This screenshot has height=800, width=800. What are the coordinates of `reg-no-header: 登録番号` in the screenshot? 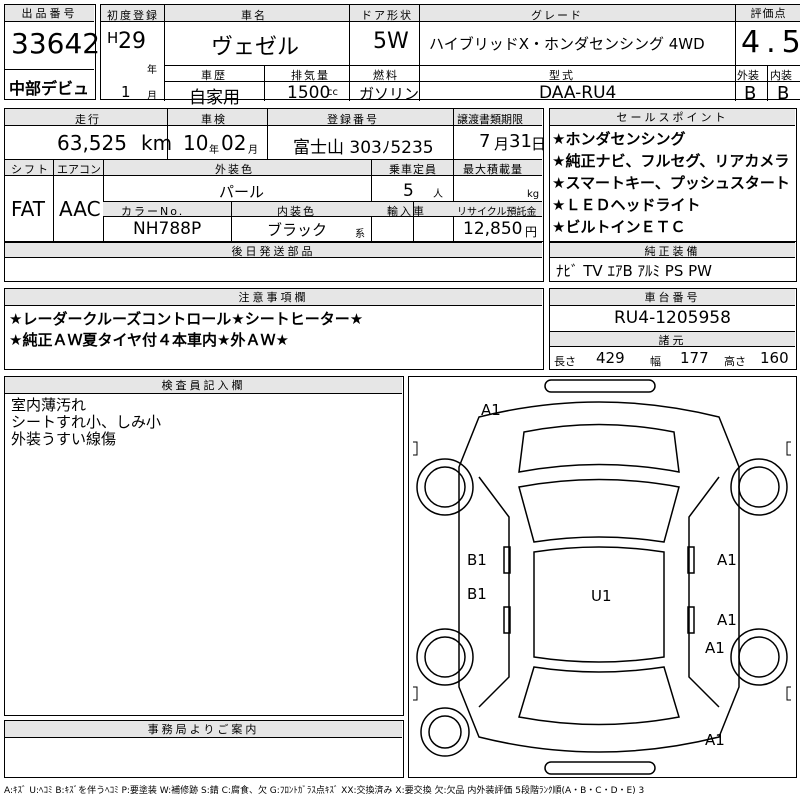 It's located at (353, 119).